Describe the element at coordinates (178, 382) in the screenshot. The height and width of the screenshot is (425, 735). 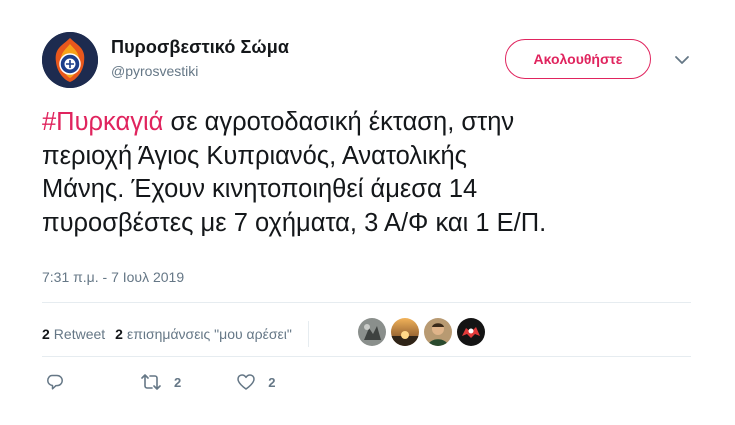
I see `retweet-action-count: 2` at that location.